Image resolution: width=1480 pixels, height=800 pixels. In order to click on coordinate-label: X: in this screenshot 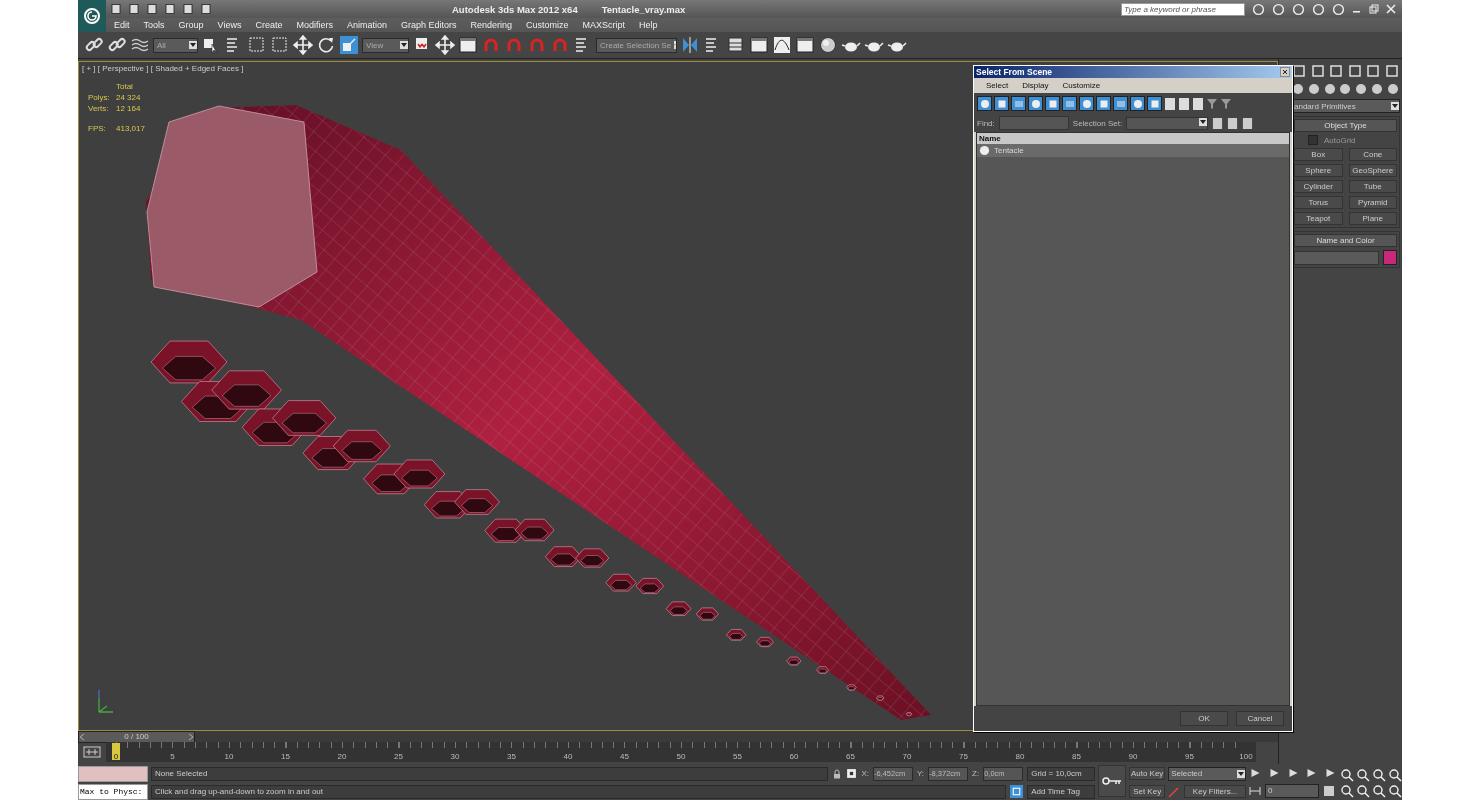, I will do `click(865, 773)`.